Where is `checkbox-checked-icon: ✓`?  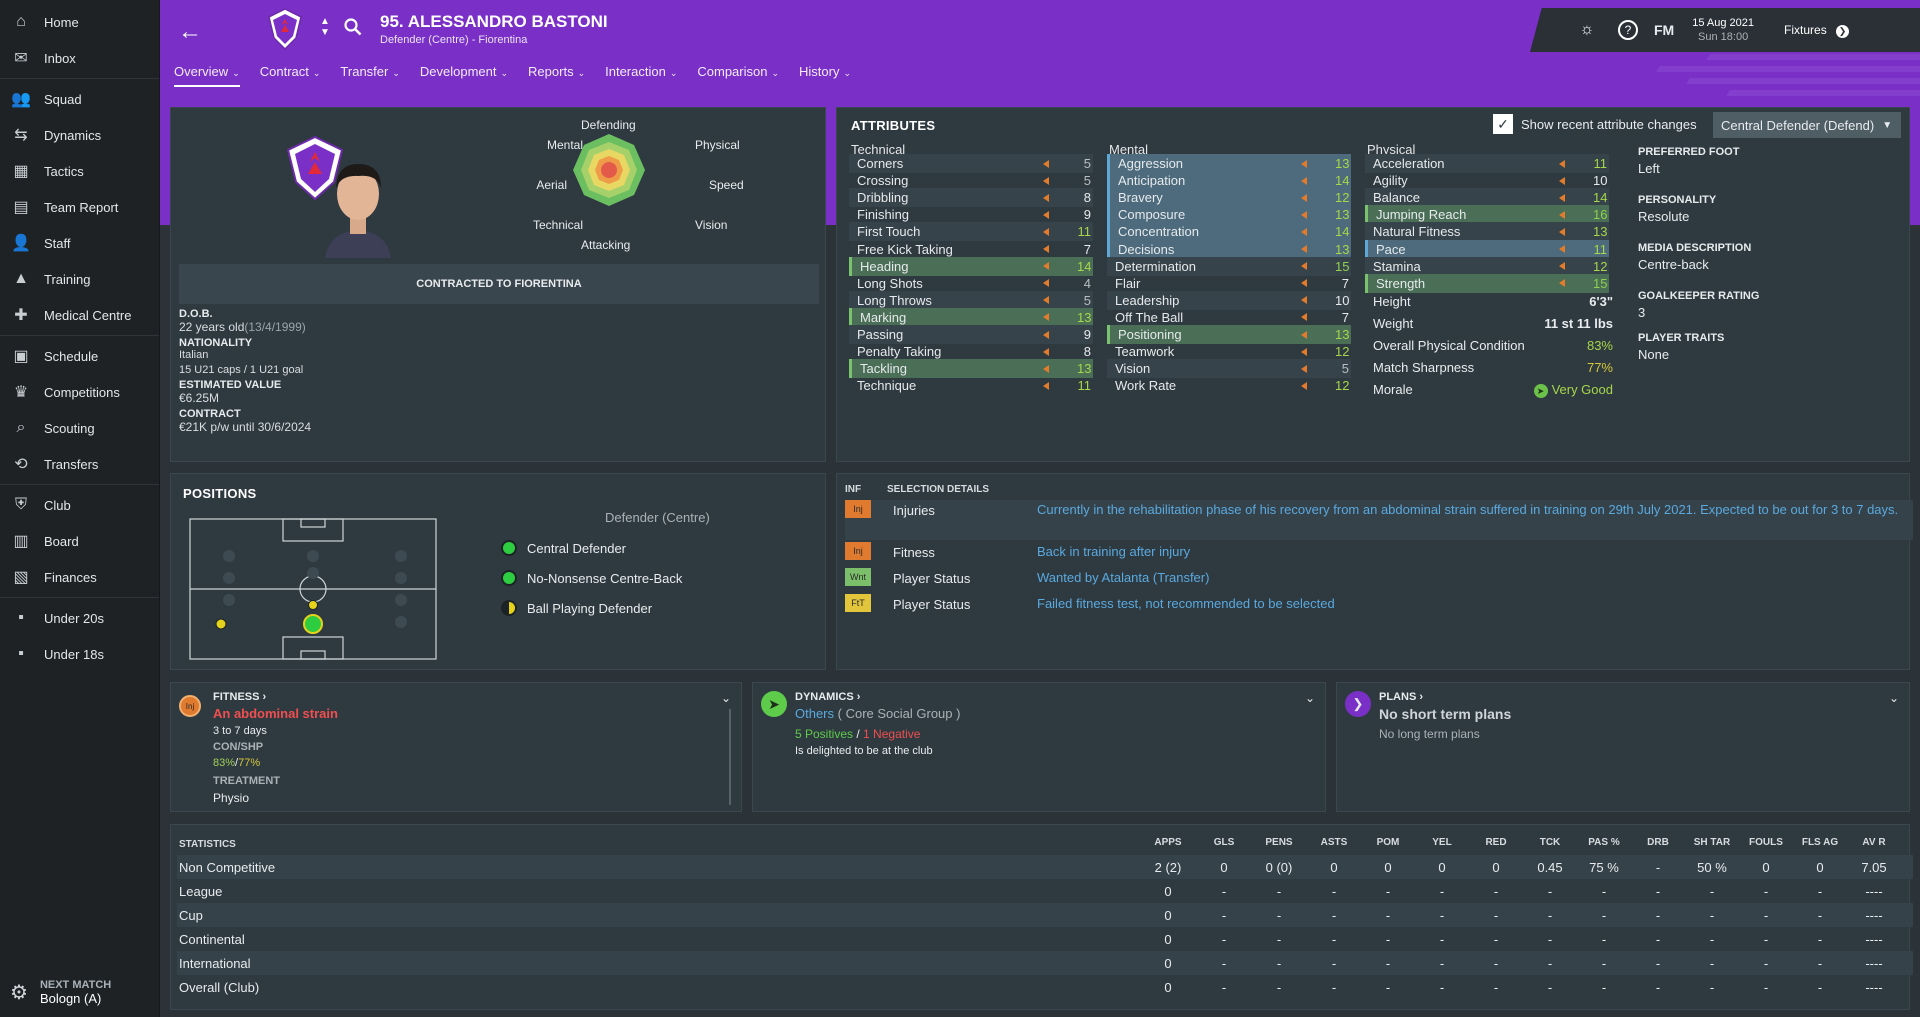 checkbox-checked-icon: ✓ is located at coordinates (1503, 124).